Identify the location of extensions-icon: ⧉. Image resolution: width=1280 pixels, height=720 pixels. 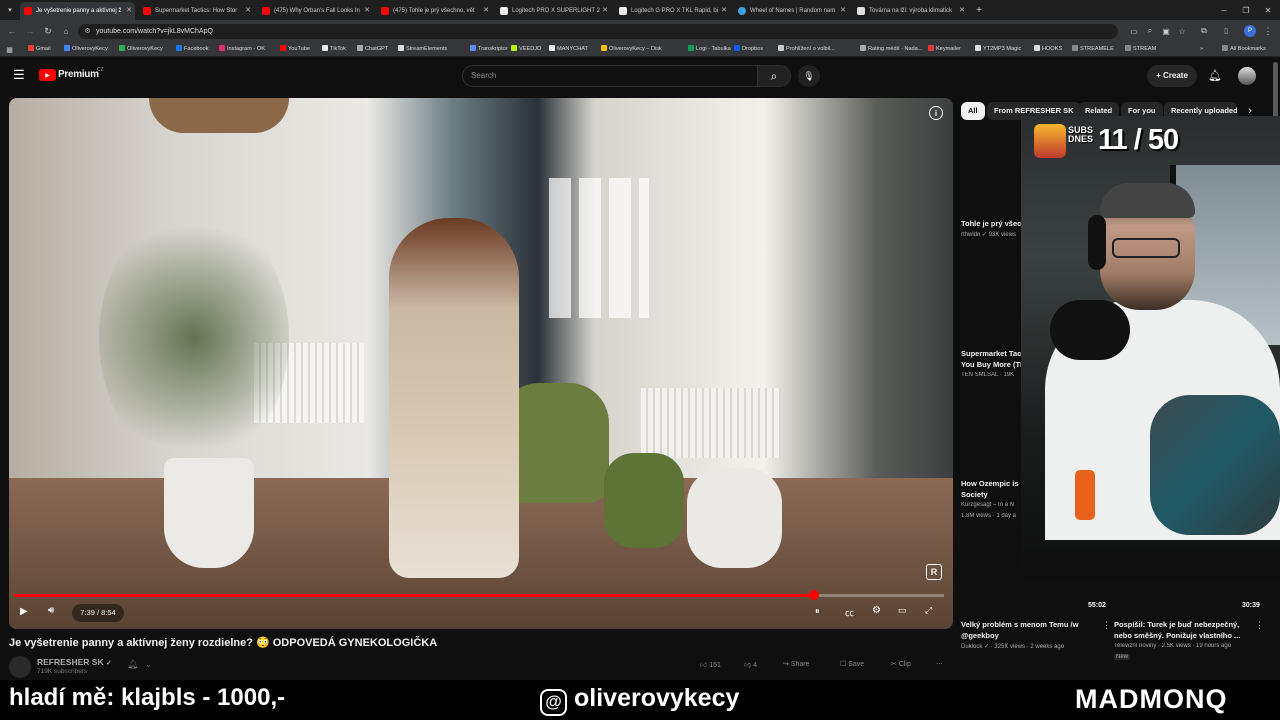
(1204, 31).